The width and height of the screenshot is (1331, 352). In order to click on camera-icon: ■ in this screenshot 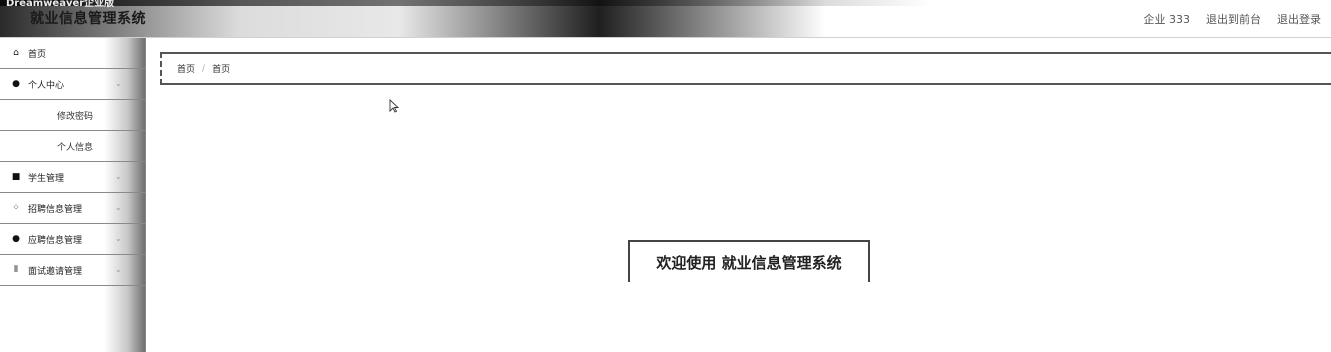, I will do `click(16, 177)`.